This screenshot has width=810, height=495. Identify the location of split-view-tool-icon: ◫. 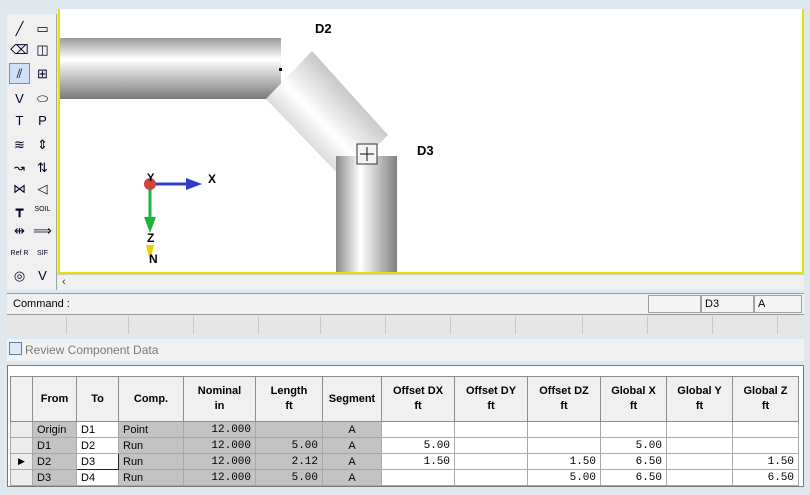
(42, 49).